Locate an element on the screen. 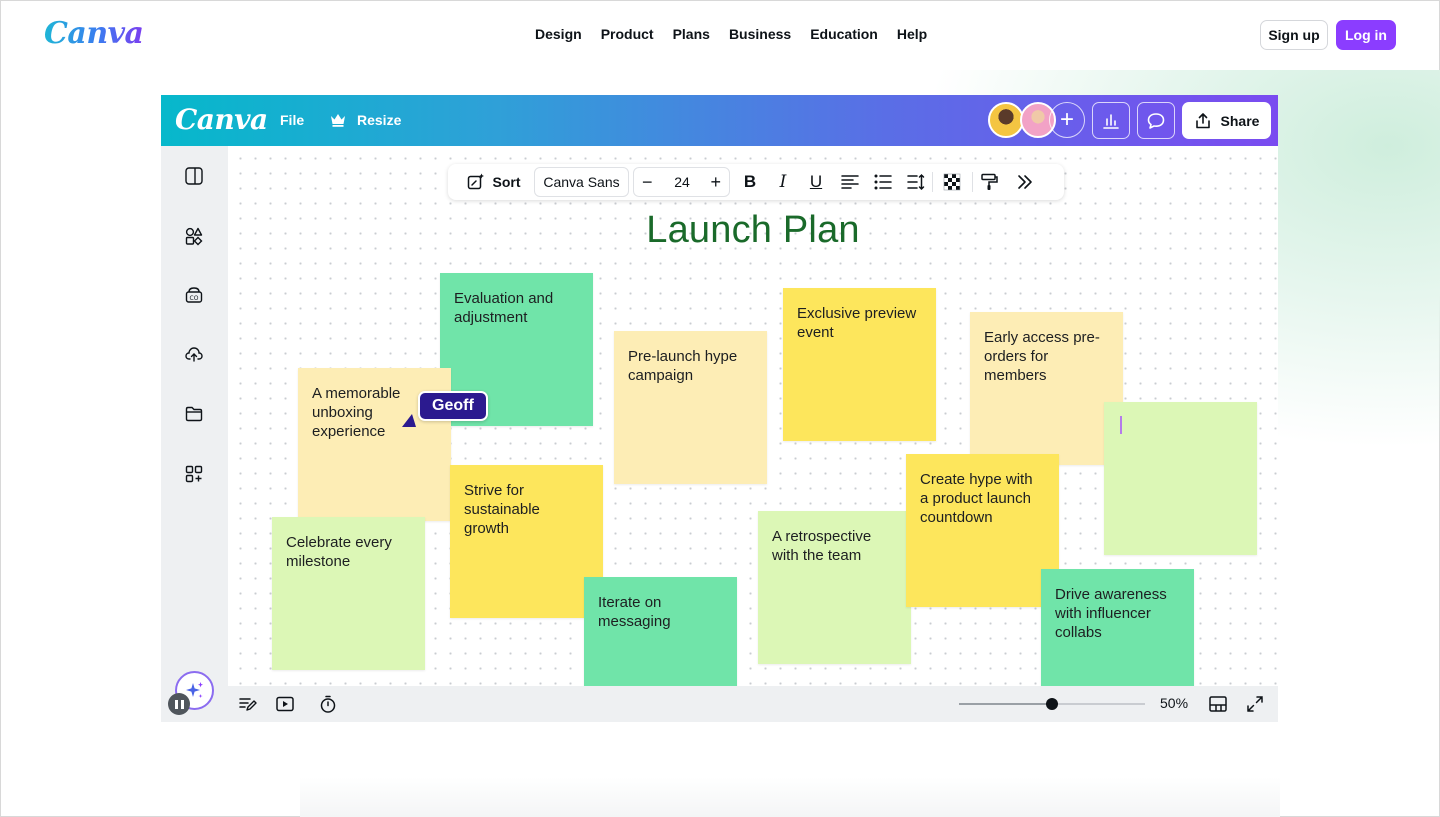 Image resolution: width=1440 pixels, height=817 pixels. font-family-select: Canva Sans is located at coordinates (581, 182).